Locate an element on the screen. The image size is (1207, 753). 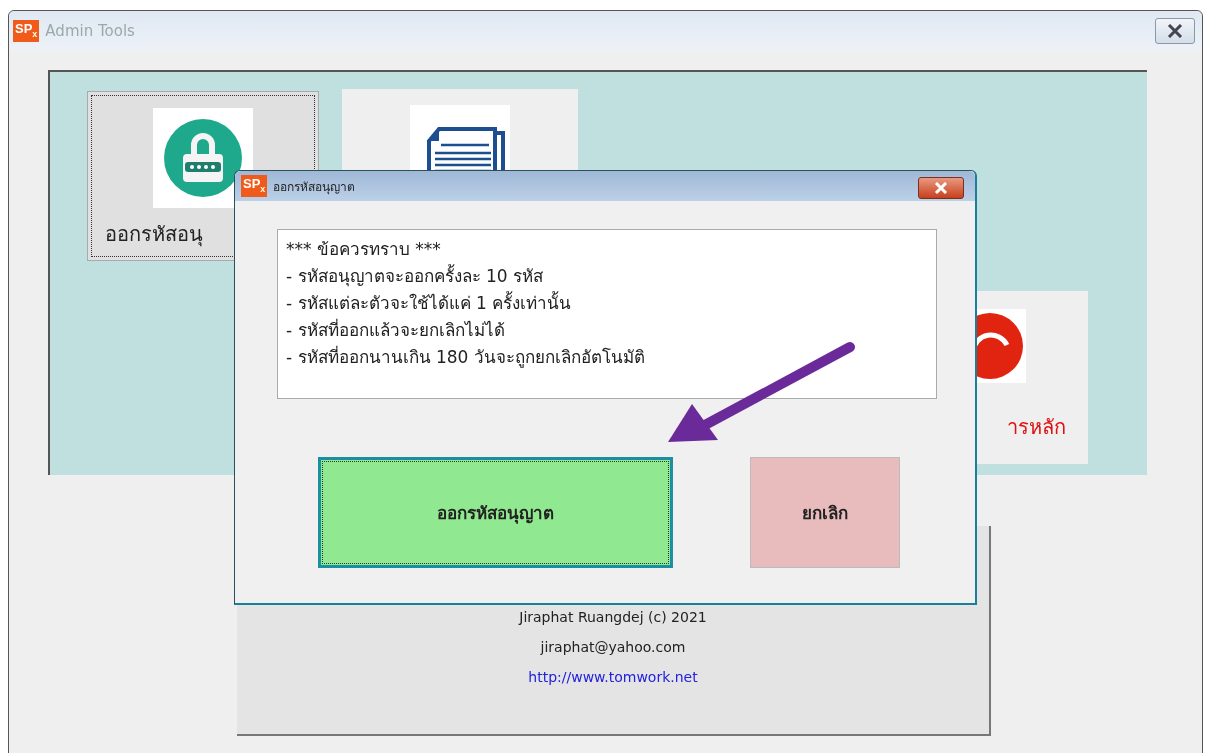
email-text: jiraphat@yahoo.com is located at coordinates (613, 647).